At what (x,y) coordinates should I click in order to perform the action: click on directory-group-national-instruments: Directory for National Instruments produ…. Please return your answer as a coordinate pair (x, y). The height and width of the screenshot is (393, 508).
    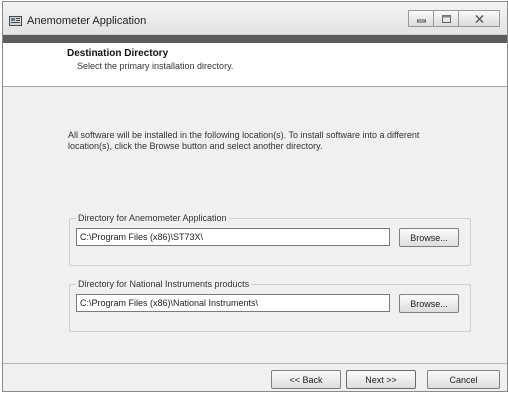
    Looking at the image, I should click on (270, 305).